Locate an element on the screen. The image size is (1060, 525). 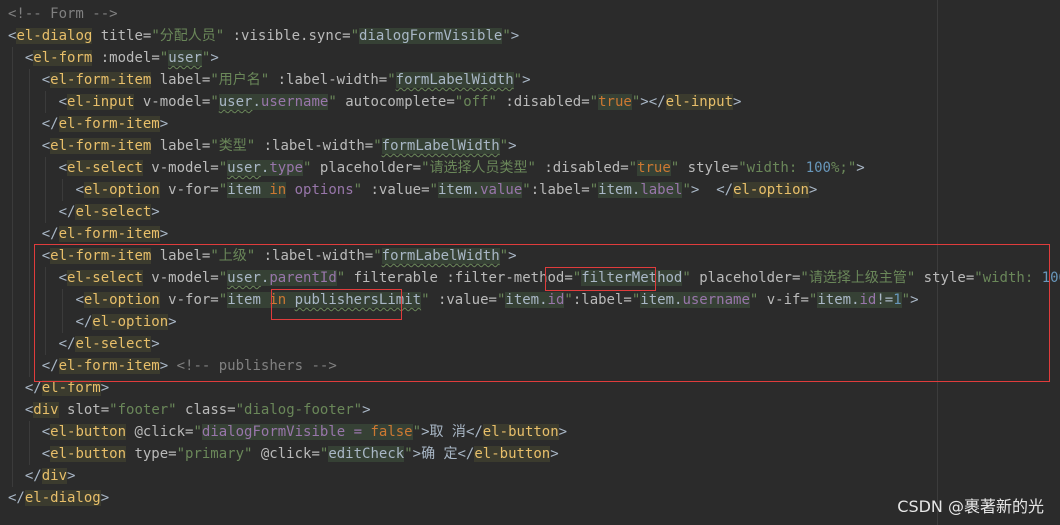
code-token: 确 定 is located at coordinates (439, 454).